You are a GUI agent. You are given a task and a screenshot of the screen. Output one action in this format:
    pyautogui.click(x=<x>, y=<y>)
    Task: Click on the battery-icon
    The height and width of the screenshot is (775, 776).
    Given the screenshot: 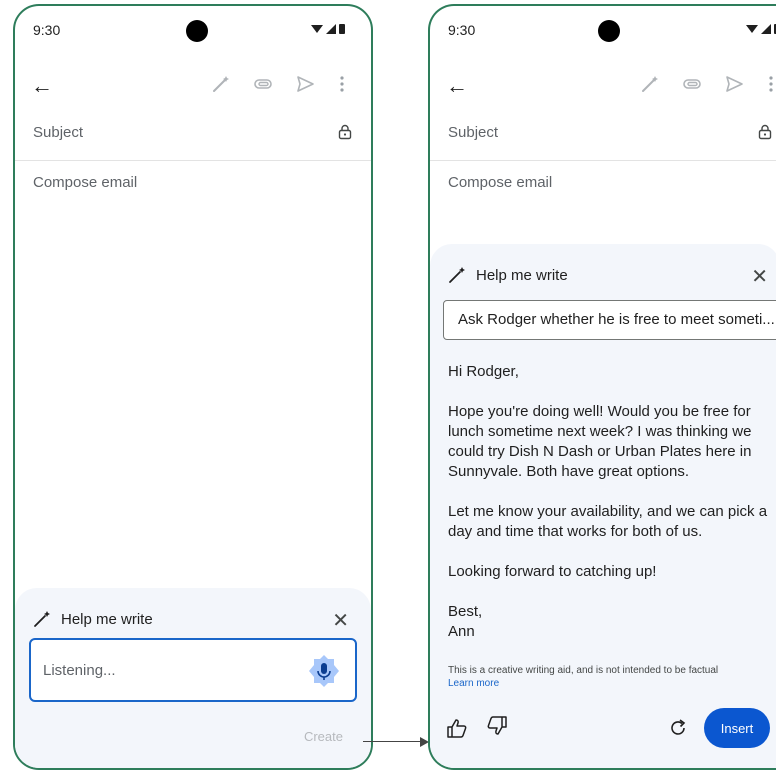 What is the action you would take?
    pyautogui.click(x=342, y=29)
    